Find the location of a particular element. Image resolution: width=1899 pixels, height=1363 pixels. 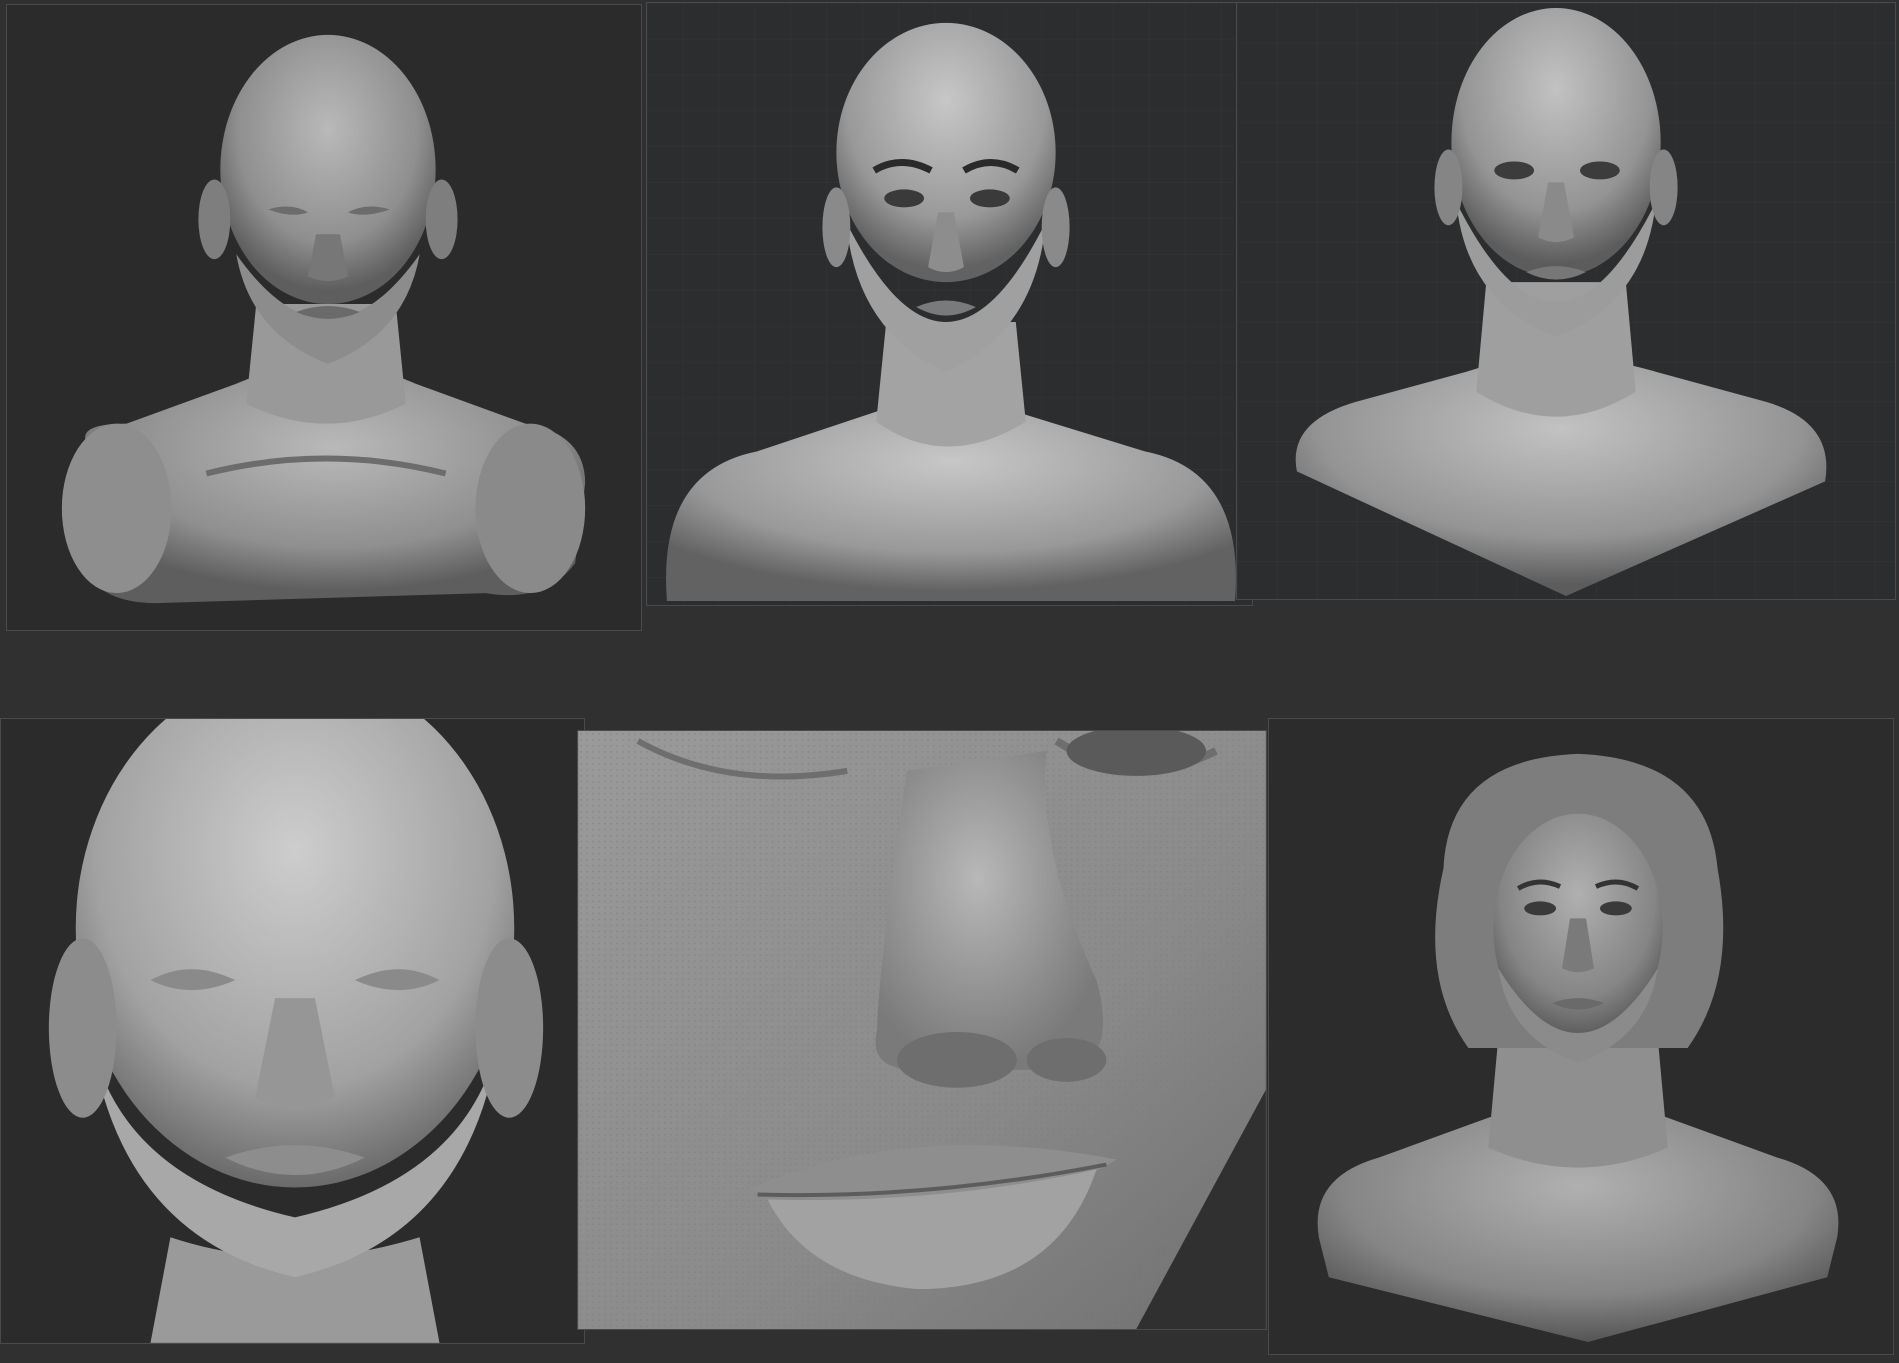

female-bust-with-hair-icon is located at coordinates (1578, 1048).